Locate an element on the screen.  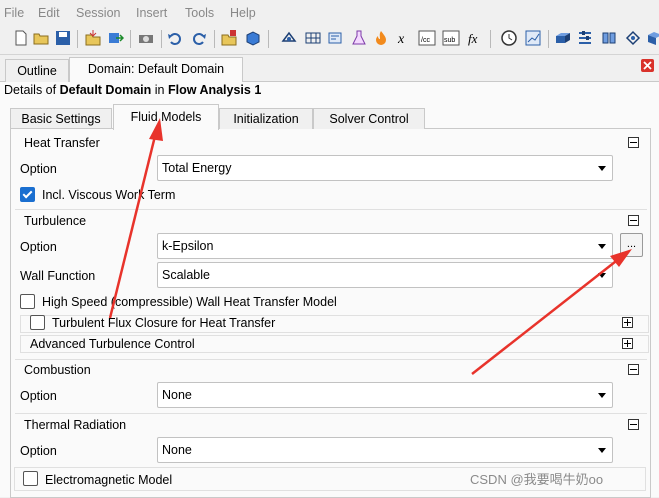
thermal-radiation-collapse-button is located at coordinates (633, 424).